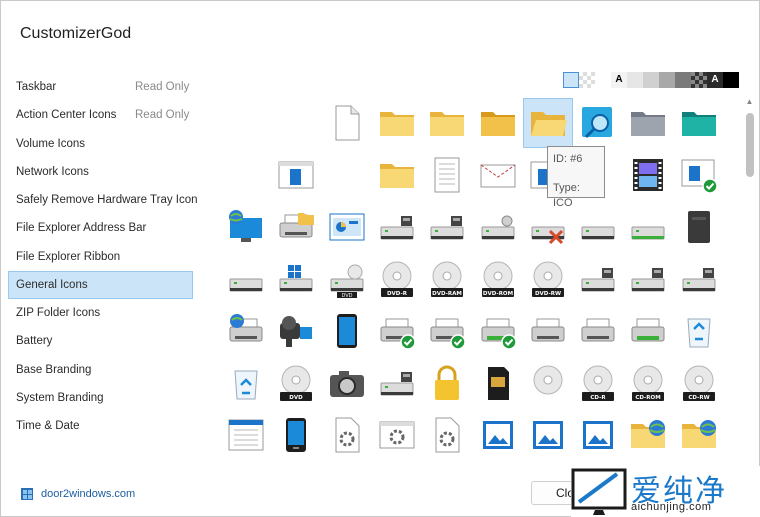 This screenshot has height=517, width=760. Describe the element at coordinates (547, 123) in the screenshot. I see `folder-open-sel-icon` at that location.